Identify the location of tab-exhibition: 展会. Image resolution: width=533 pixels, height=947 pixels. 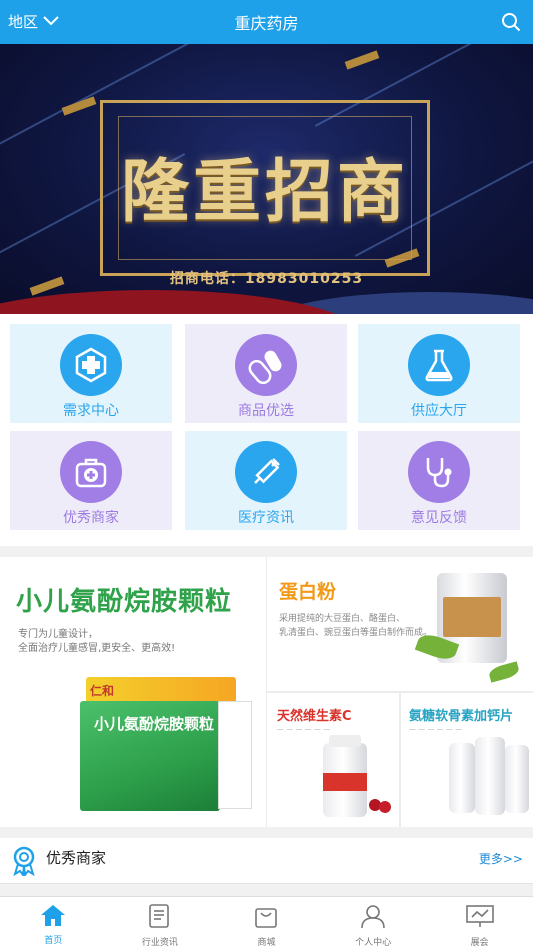
(479, 922).